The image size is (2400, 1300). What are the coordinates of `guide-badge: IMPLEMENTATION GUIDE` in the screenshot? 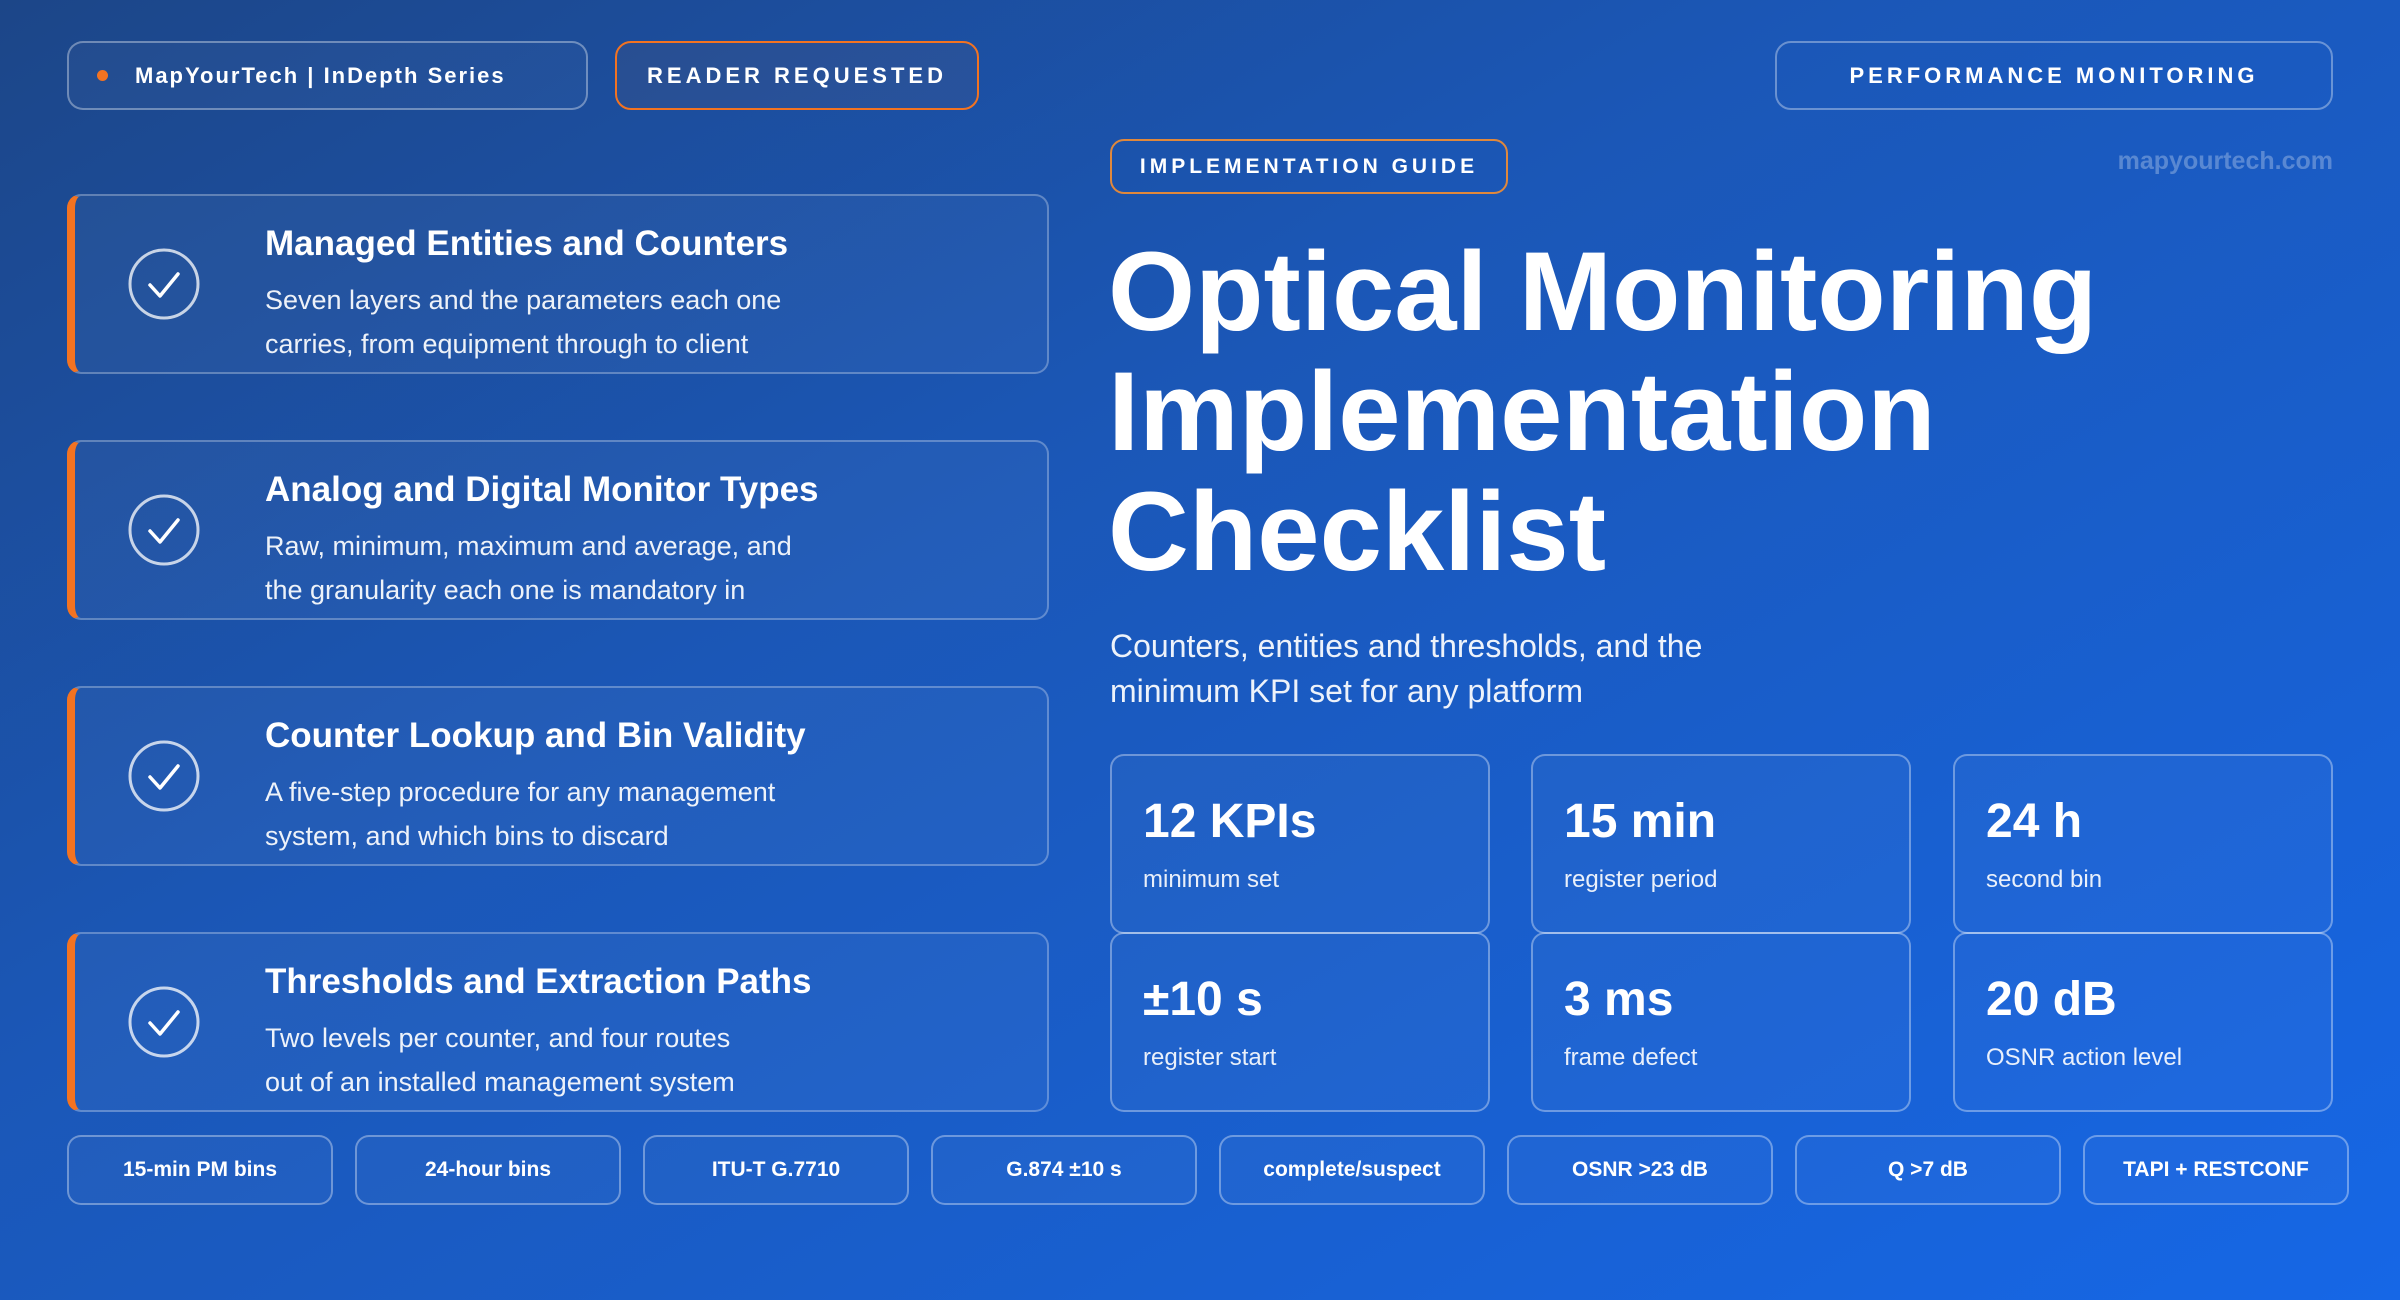 It's located at (1309, 166).